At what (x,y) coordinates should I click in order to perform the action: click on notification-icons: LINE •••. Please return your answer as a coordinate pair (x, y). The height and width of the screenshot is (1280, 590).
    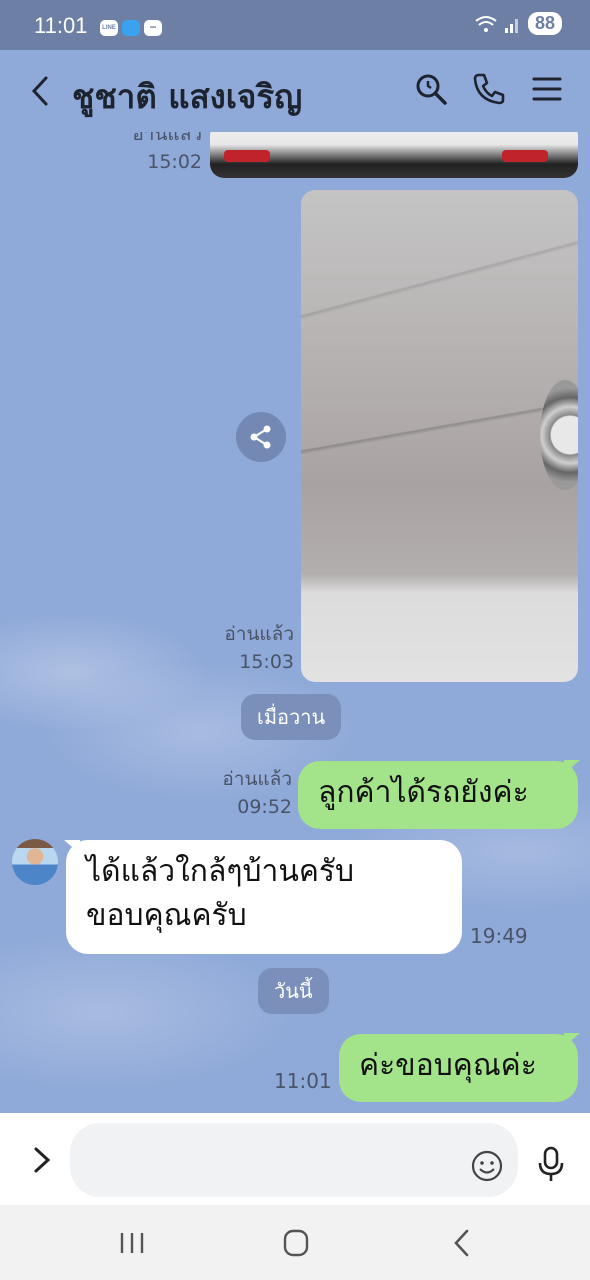
    Looking at the image, I should click on (131, 28).